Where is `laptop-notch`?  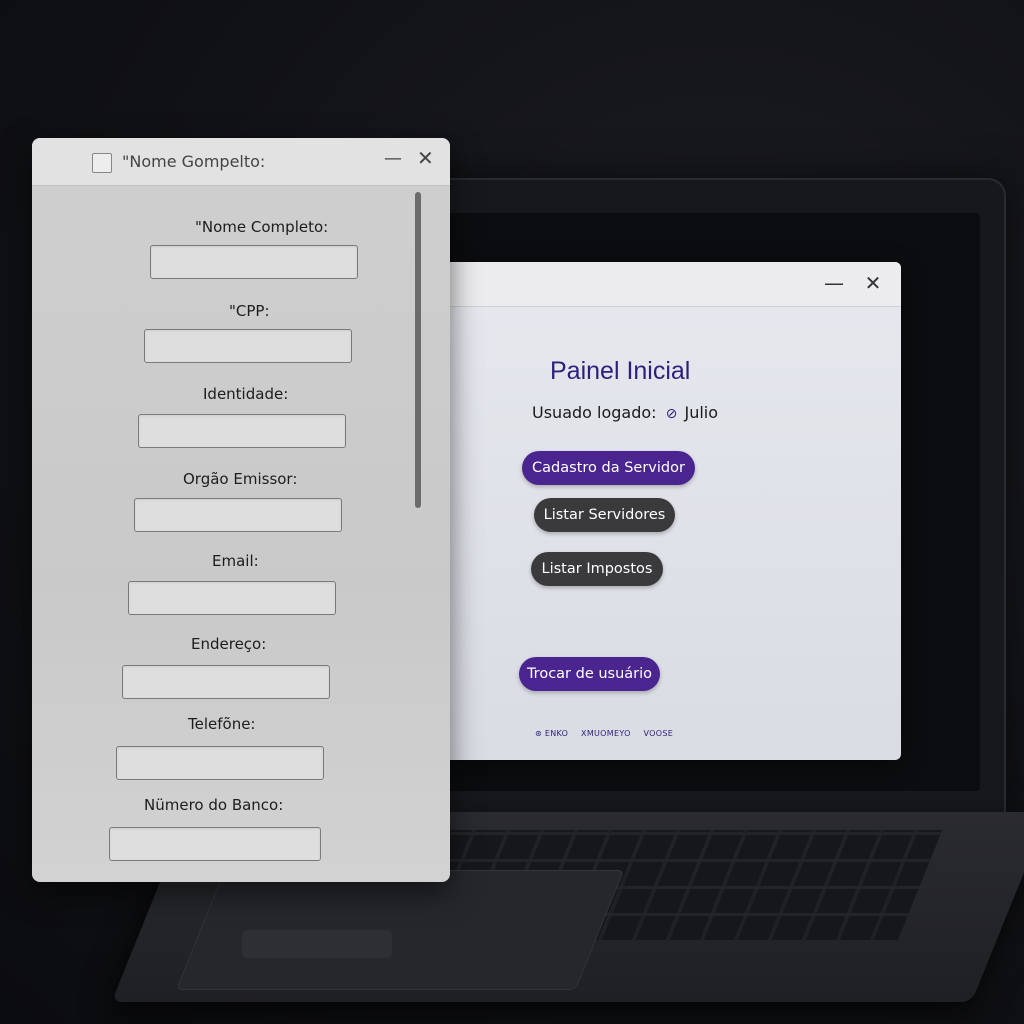
laptop-notch is located at coordinates (317, 944).